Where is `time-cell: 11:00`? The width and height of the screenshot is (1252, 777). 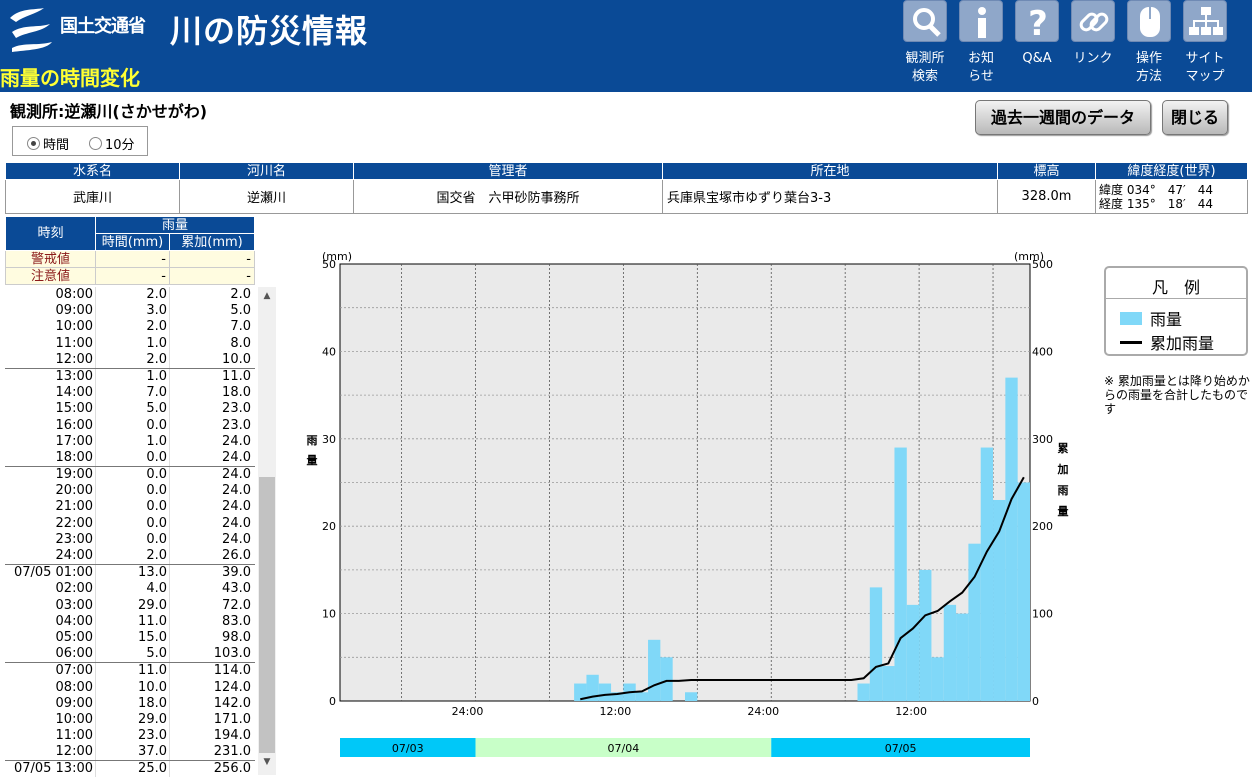 time-cell: 11:00 is located at coordinates (74, 736).